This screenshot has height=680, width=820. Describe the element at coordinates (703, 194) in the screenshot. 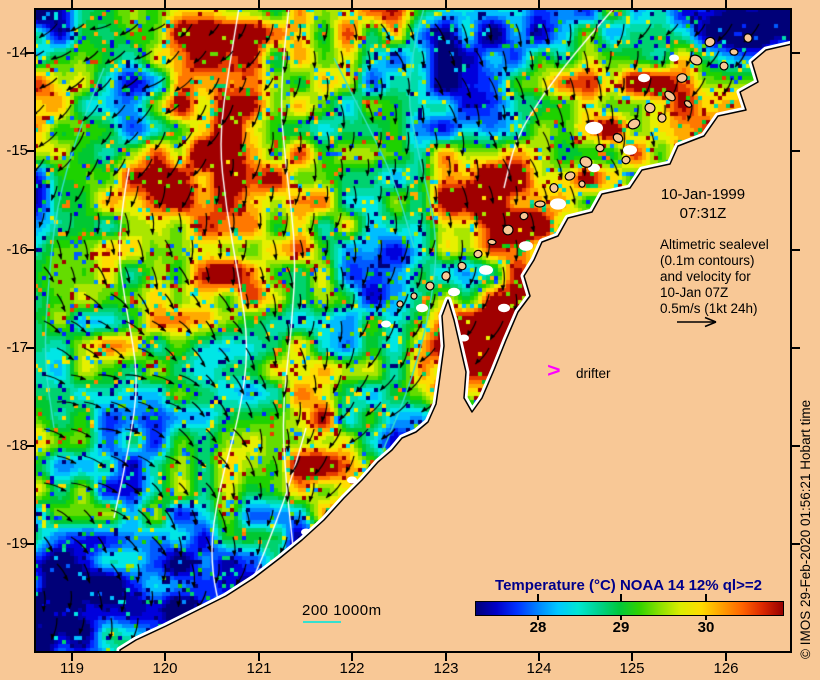

I see `date-label: 10-Jan-1999` at that location.